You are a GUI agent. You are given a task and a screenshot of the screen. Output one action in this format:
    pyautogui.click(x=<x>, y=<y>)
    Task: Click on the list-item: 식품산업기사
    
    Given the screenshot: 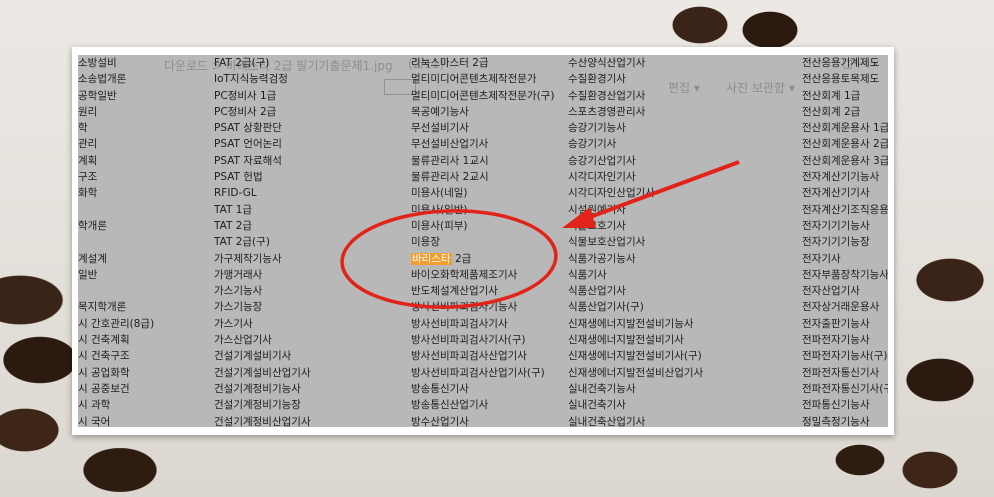 What is the action you would take?
    pyautogui.click(x=683, y=291)
    